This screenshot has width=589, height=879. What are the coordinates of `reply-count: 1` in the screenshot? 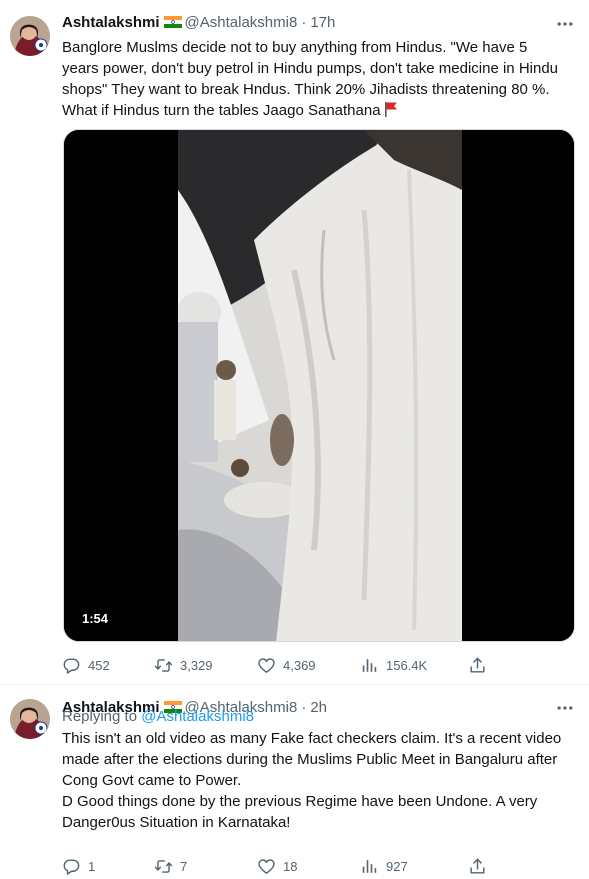 It's located at (92, 866).